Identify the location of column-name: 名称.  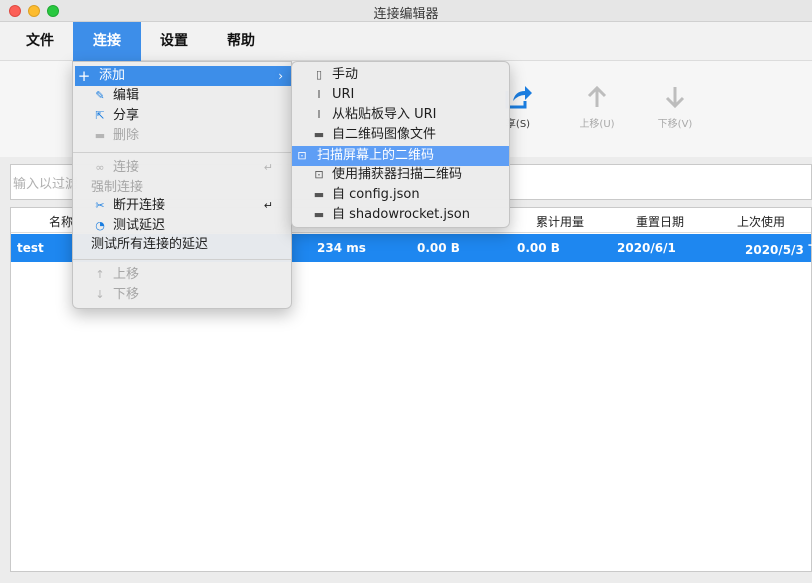
(61, 221).